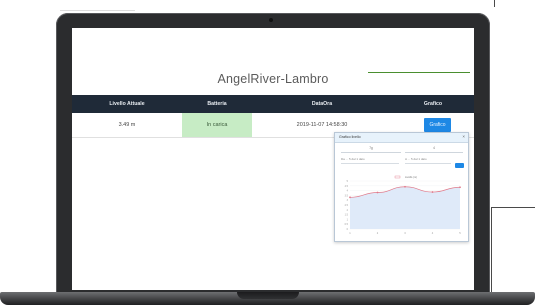 This screenshot has width=535, height=305. Describe the element at coordinates (397, 177) in the screenshot. I see `legend-swatch` at that location.